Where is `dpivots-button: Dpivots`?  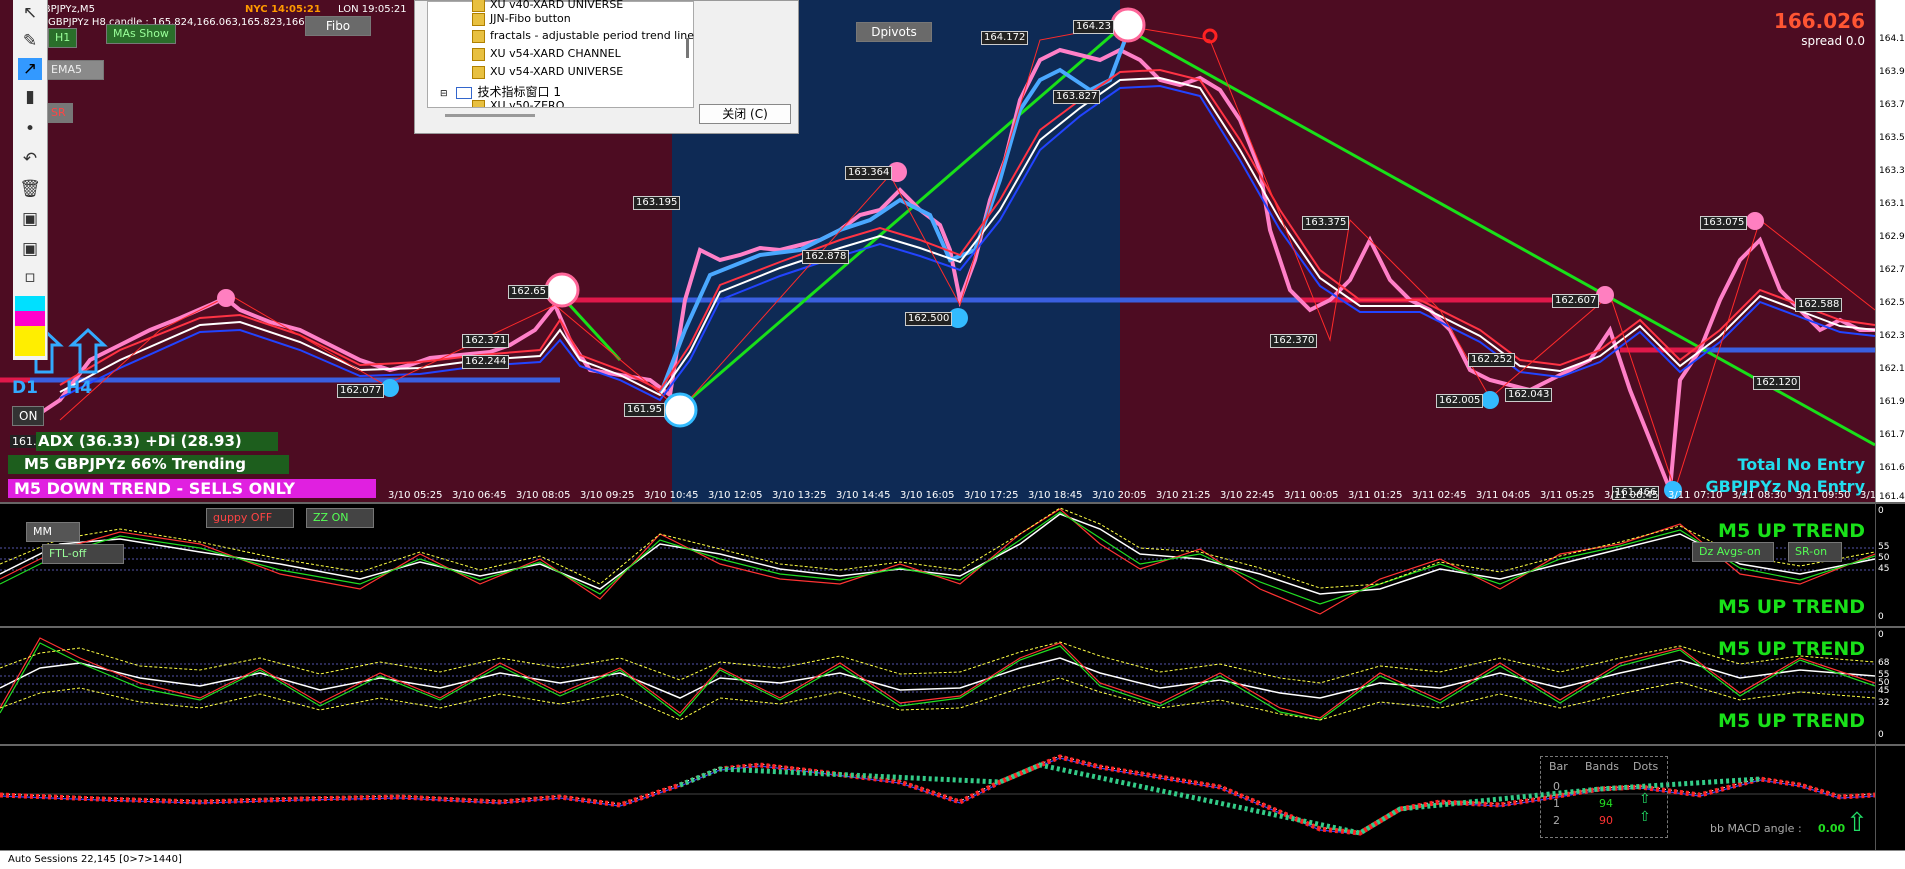
dpivots-button: Dpivots is located at coordinates (894, 32).